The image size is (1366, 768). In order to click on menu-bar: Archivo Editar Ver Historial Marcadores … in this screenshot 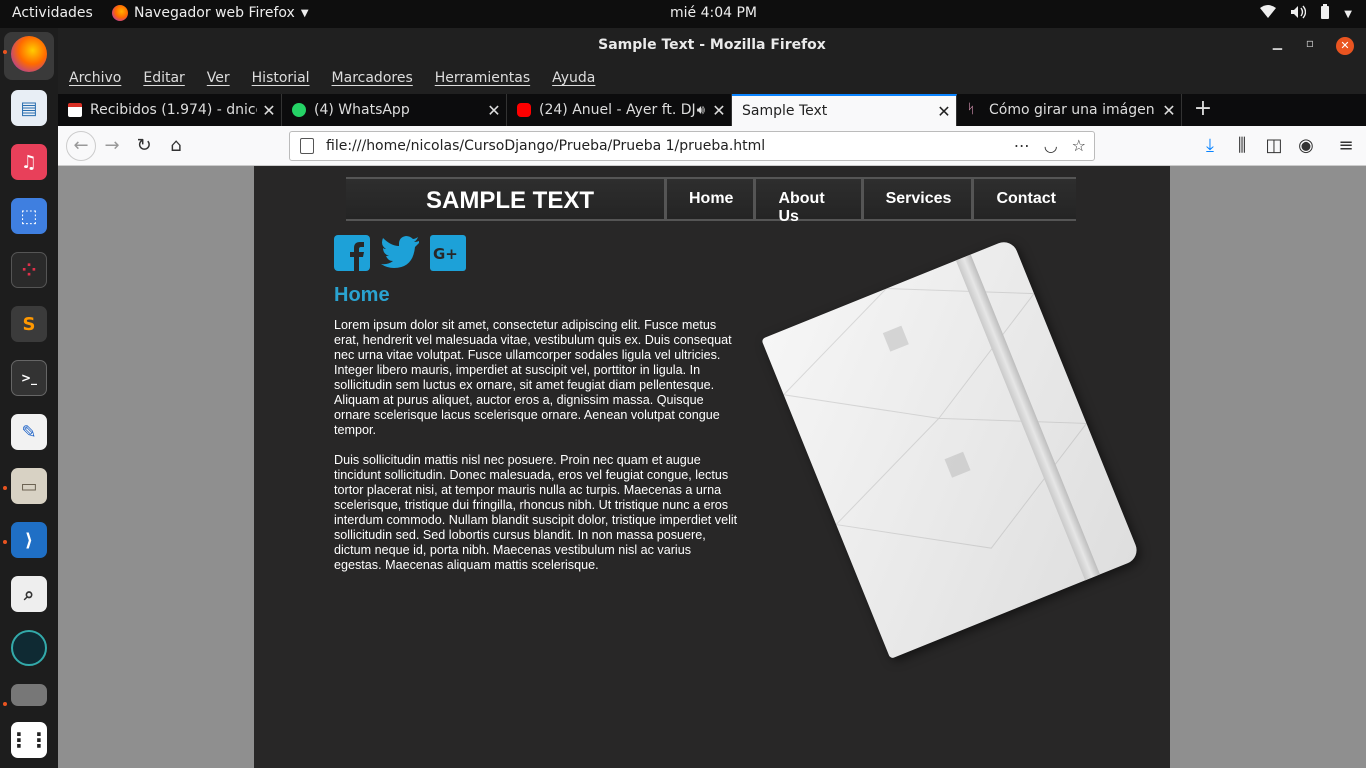, I will do `click(712, 79)`.